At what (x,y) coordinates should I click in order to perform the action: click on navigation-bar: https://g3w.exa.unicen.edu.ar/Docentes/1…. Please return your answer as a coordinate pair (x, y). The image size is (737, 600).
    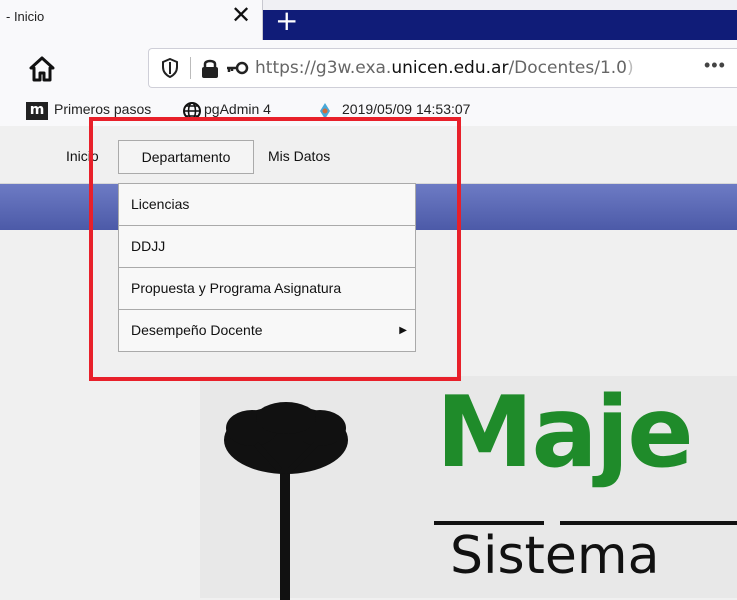
    Looking at the image, I should click on (368, 68).